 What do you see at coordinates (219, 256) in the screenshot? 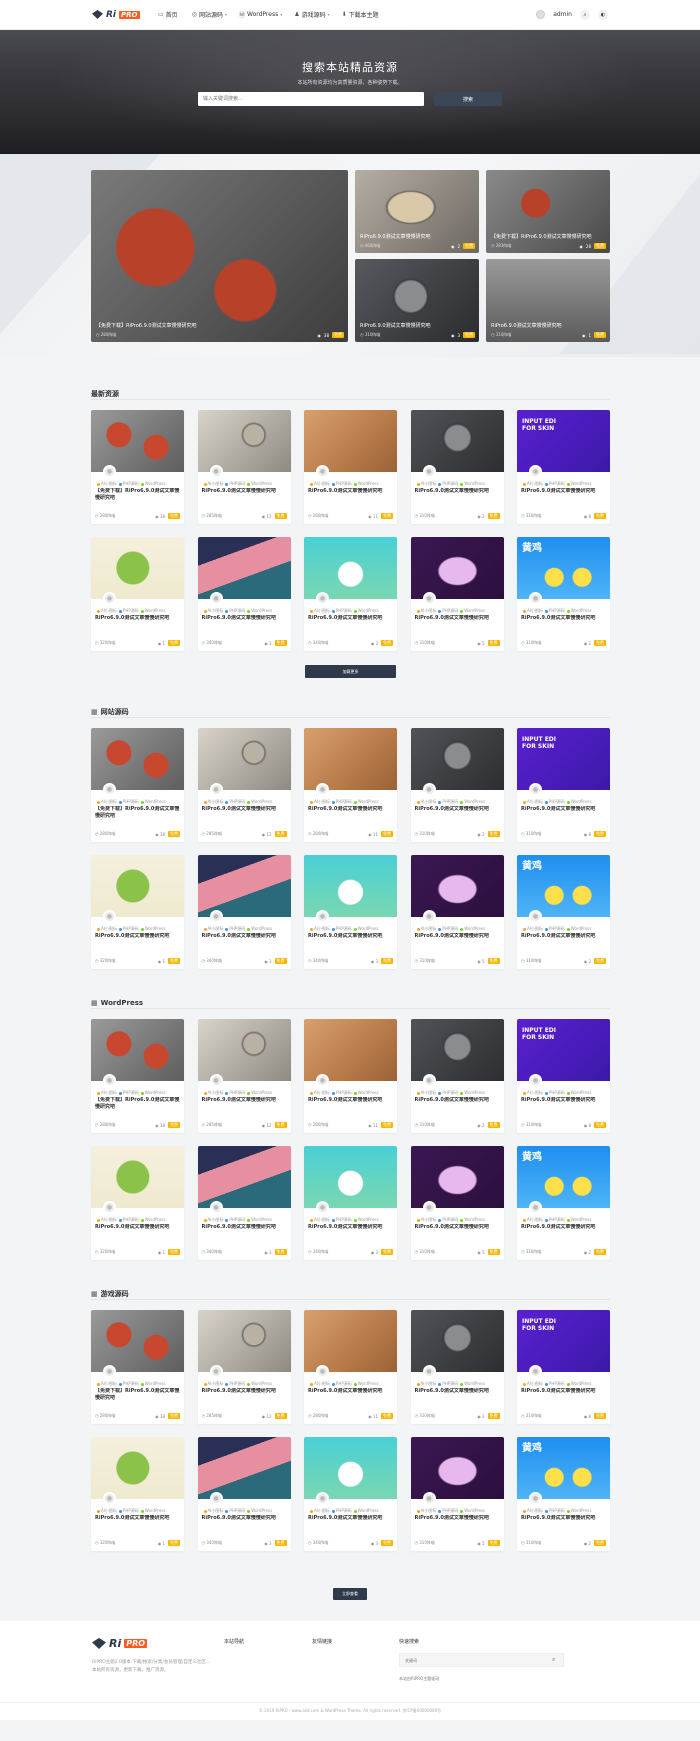
I see `featured-card: 【免费下载】RiPro6.9.0测试文章慢慢研究吧 ◷ 280阵喵 ◉ 38 免费` at bounding box center [219, 256].